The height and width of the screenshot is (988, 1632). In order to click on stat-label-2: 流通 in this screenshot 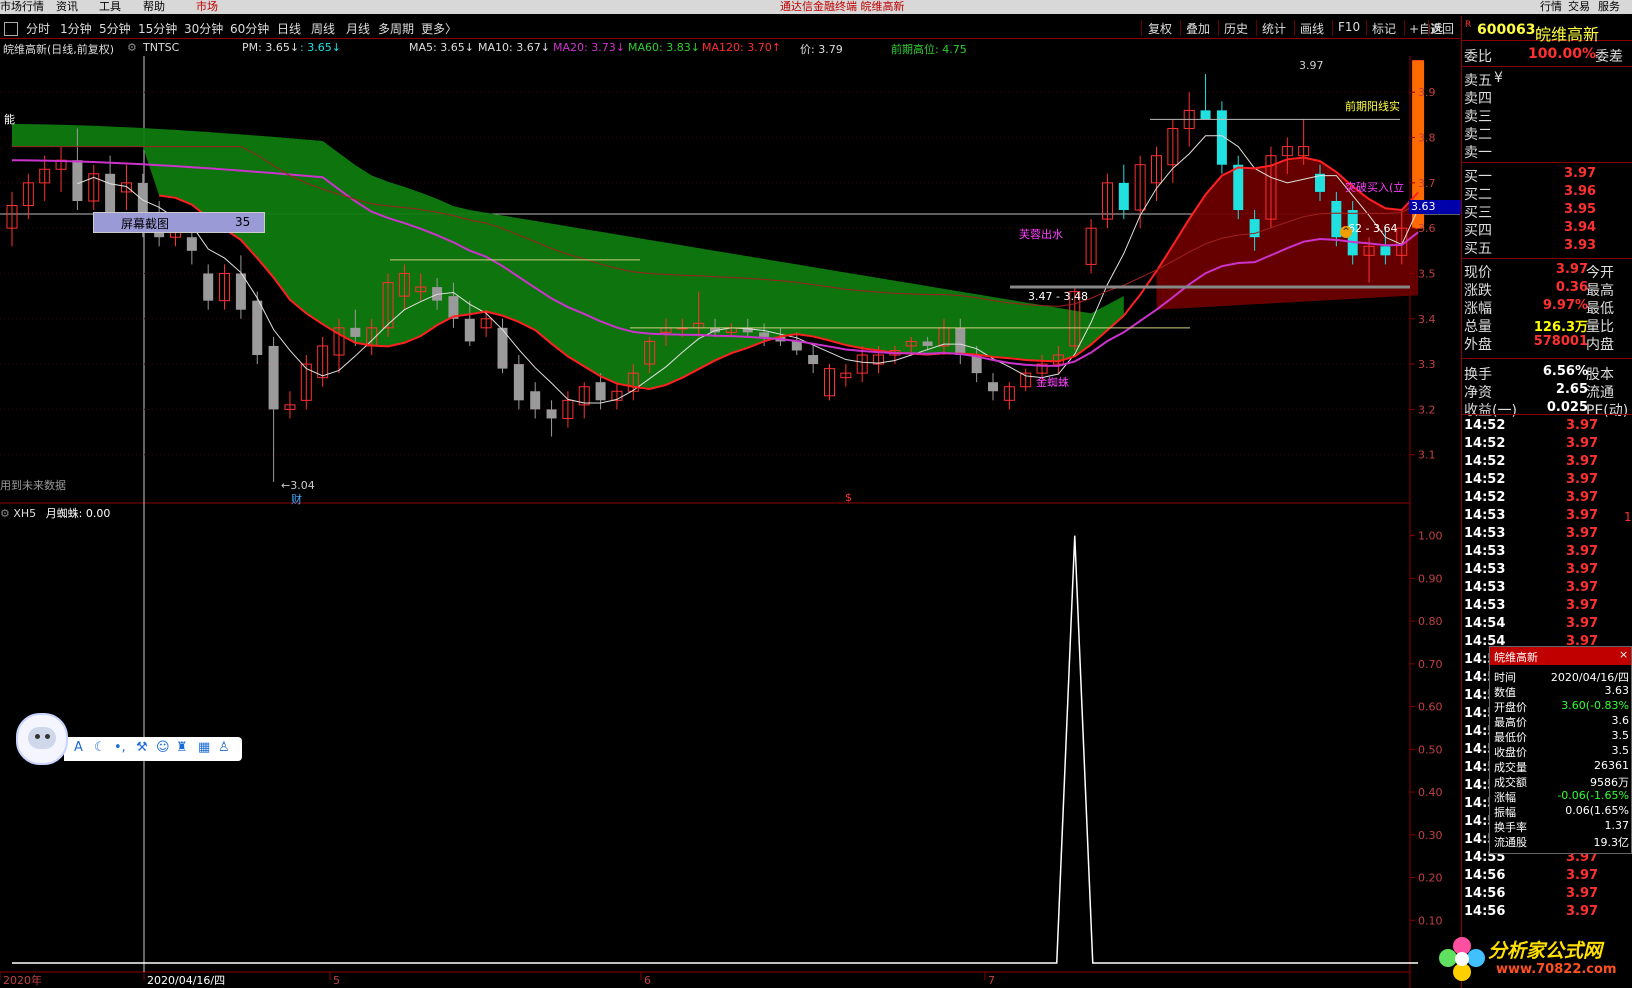, I will do `click(1600, 393)`.